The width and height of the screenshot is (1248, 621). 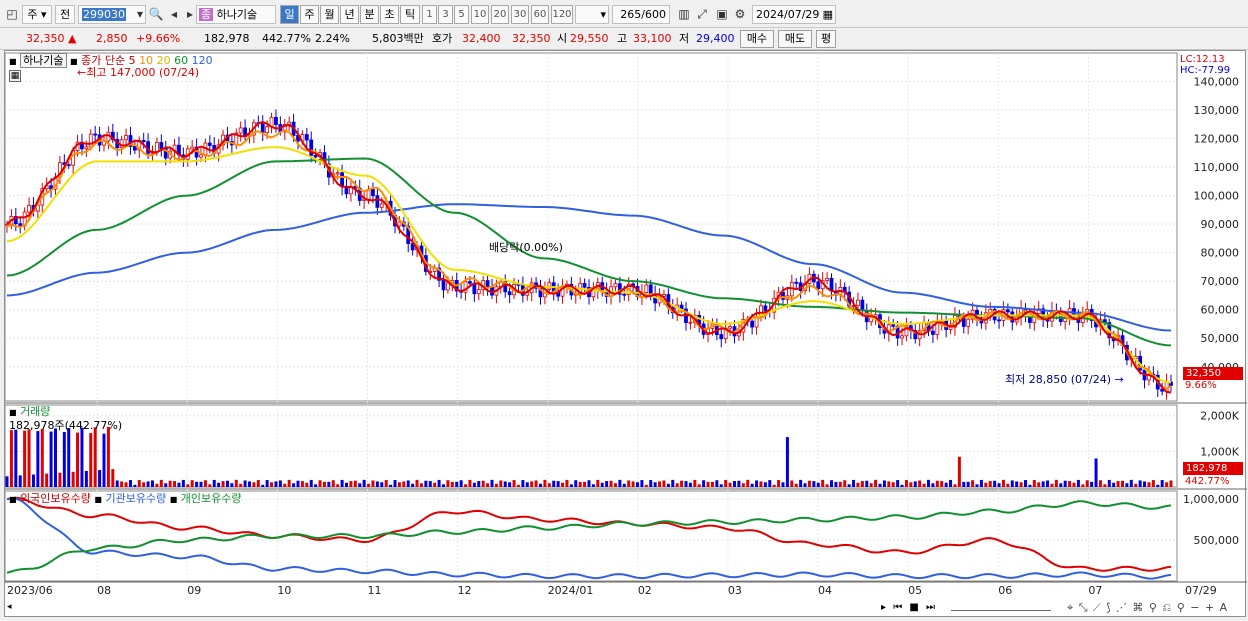 What do you see at coordinates (369, 14) in the screenshot?
I see `period-minute: 분` at bounding box center [369, 14].